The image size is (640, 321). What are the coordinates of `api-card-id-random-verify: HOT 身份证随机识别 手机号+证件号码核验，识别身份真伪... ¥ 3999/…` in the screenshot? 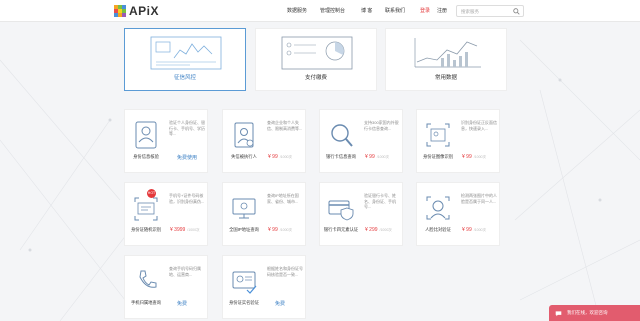 It's located at (166, 214).